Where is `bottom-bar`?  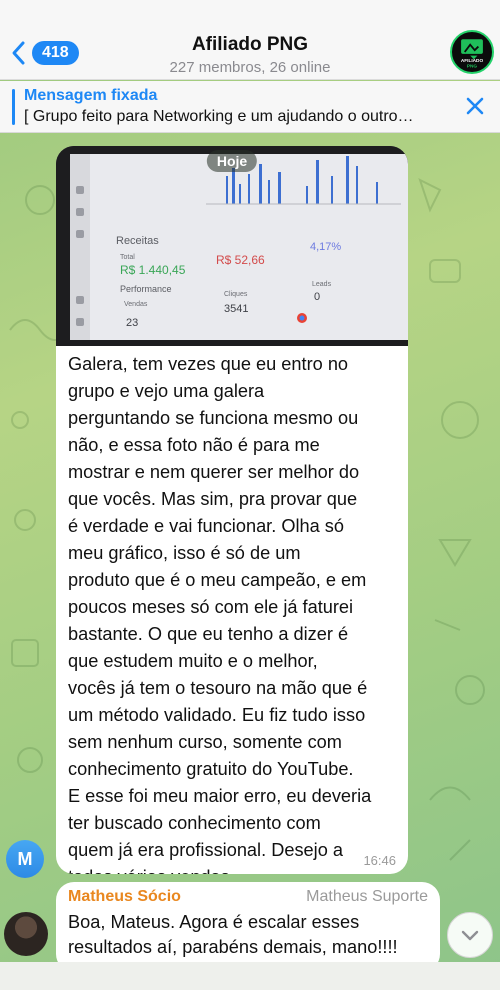
bottom-bar is located at coordinates (250, 976).